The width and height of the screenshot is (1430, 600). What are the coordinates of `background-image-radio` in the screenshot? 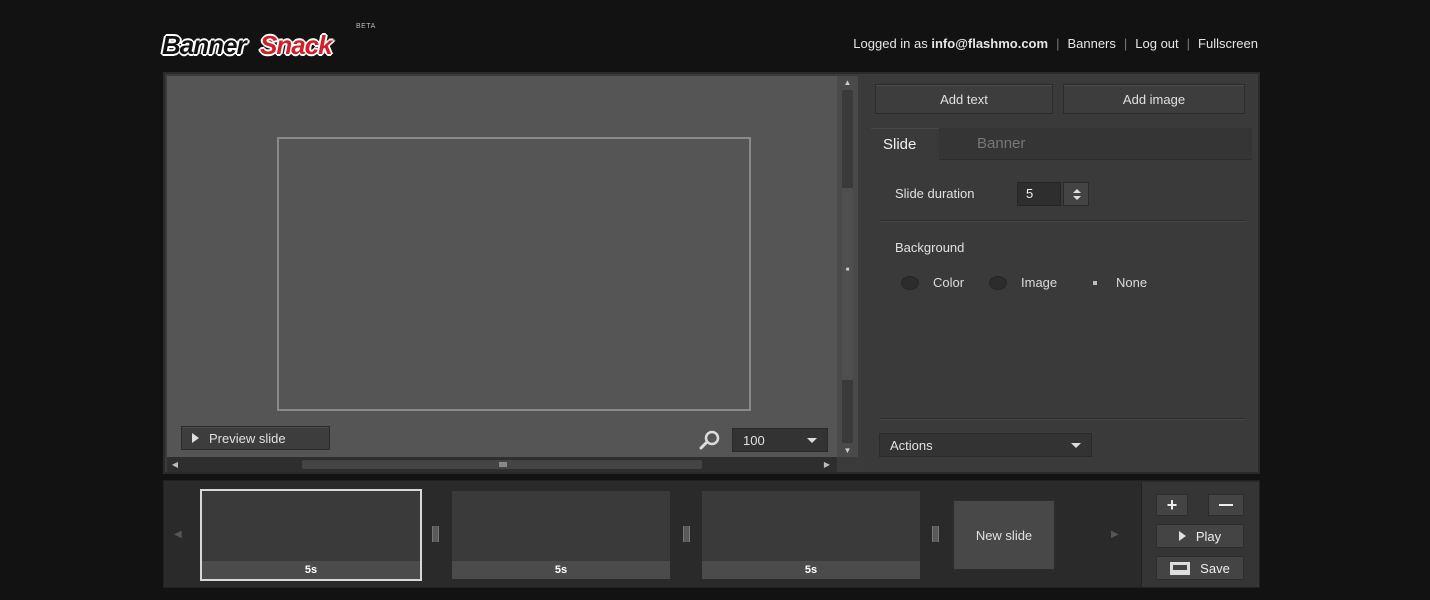 It's located at (998, 283).